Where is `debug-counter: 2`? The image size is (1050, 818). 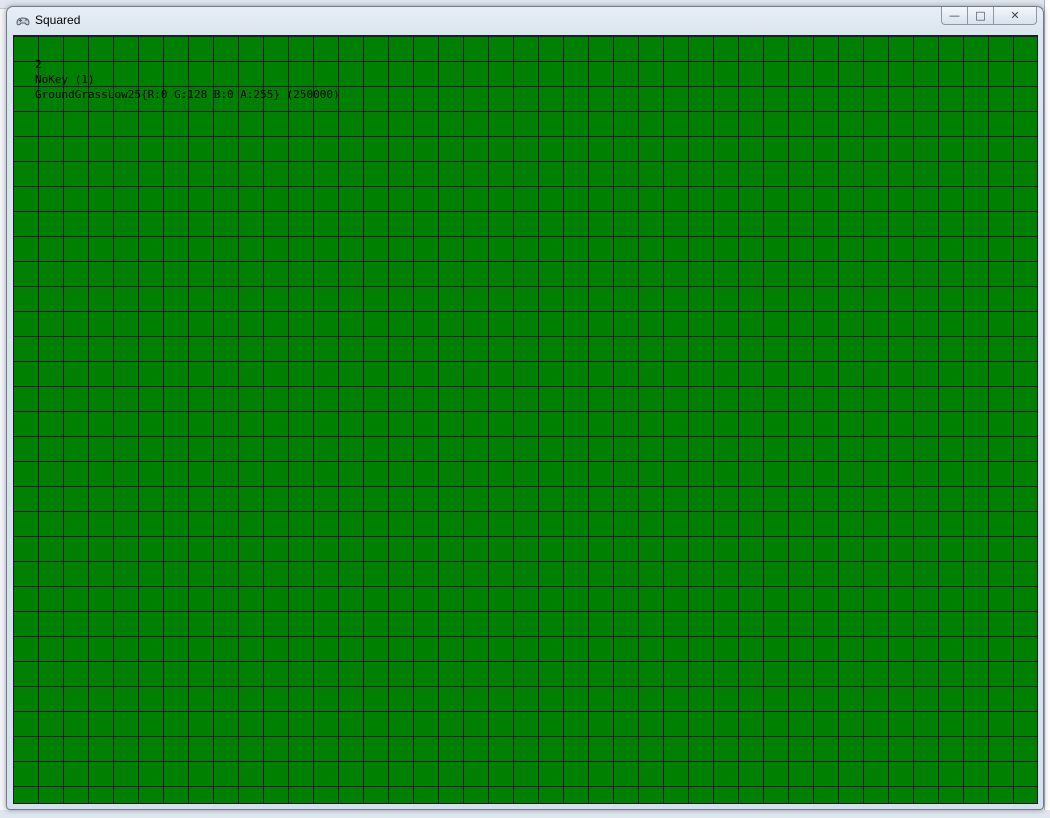 debug-counter: 2 is located at coordinates (38, 64).